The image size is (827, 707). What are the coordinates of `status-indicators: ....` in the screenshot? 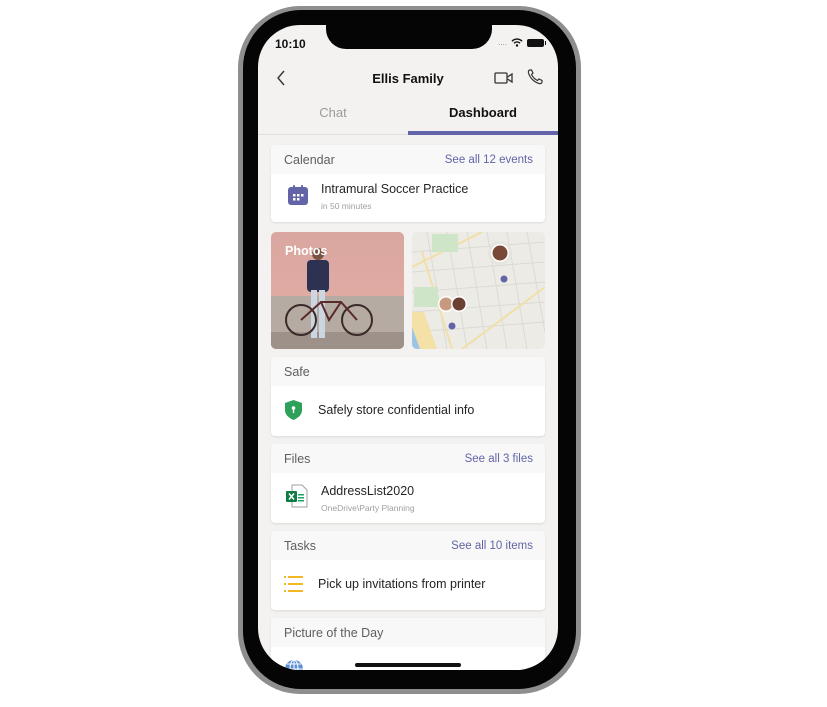 It's located at (522, 42).